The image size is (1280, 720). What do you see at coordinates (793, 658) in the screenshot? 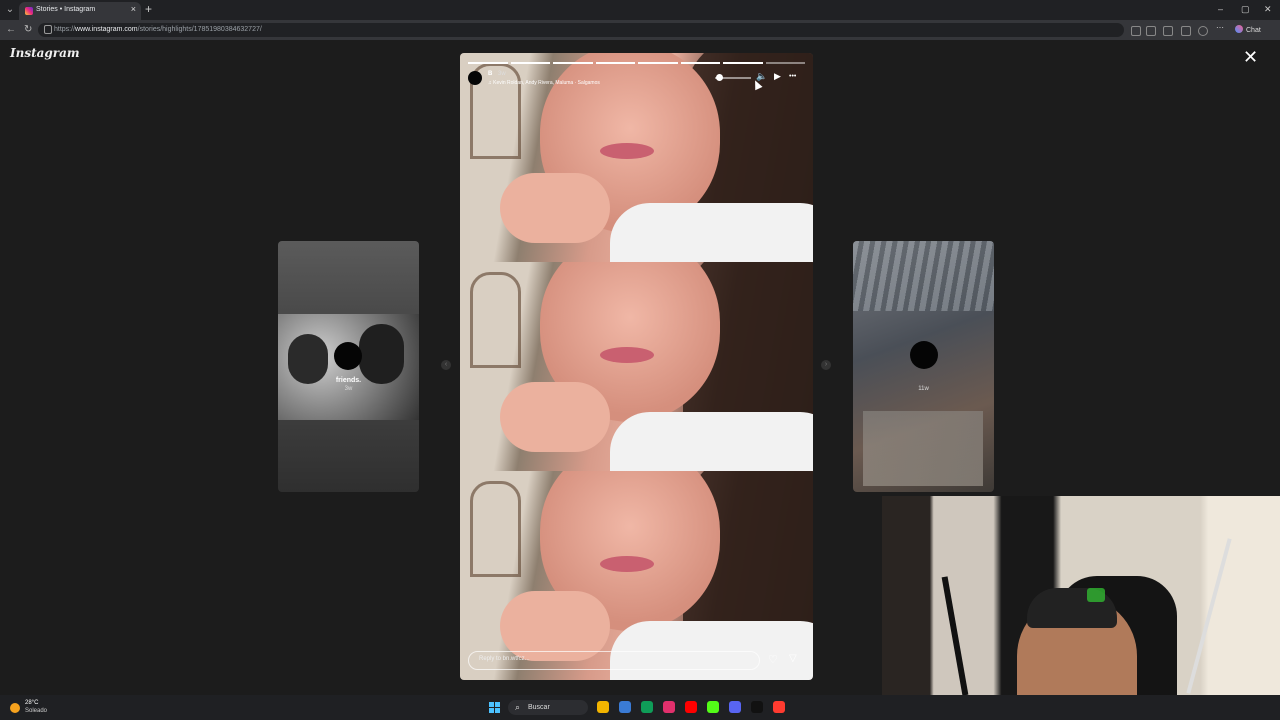
I see `send-icon: ▽` at bounding box center [793, 658].